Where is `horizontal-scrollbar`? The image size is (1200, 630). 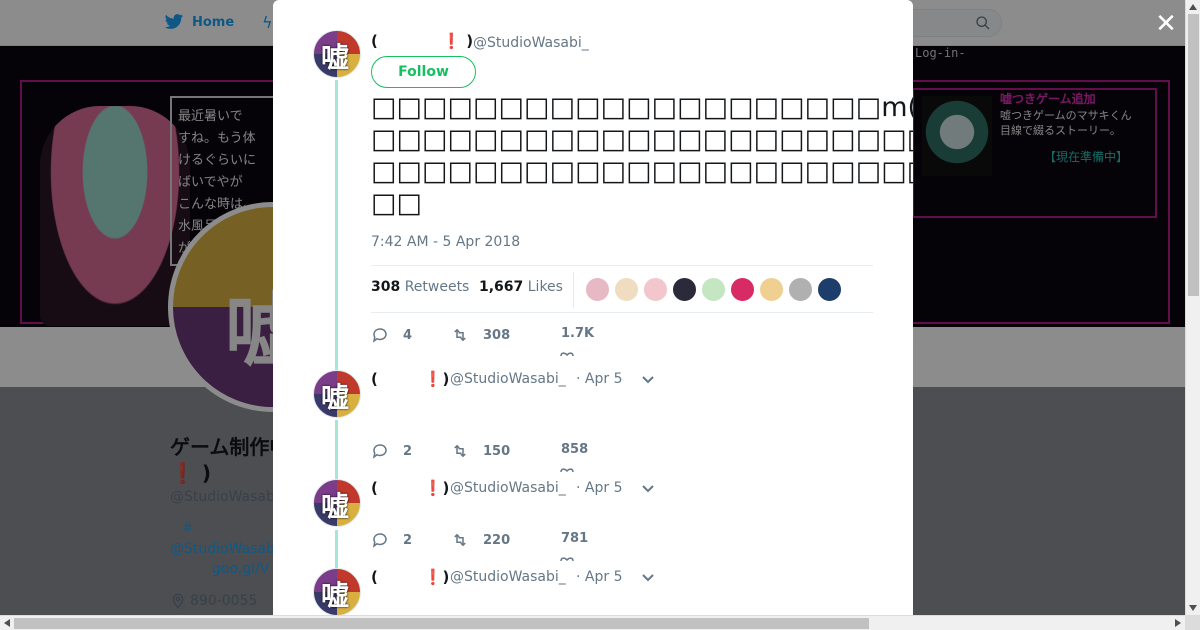 horizontal-scrollbar is located at coordinates (592, 622).